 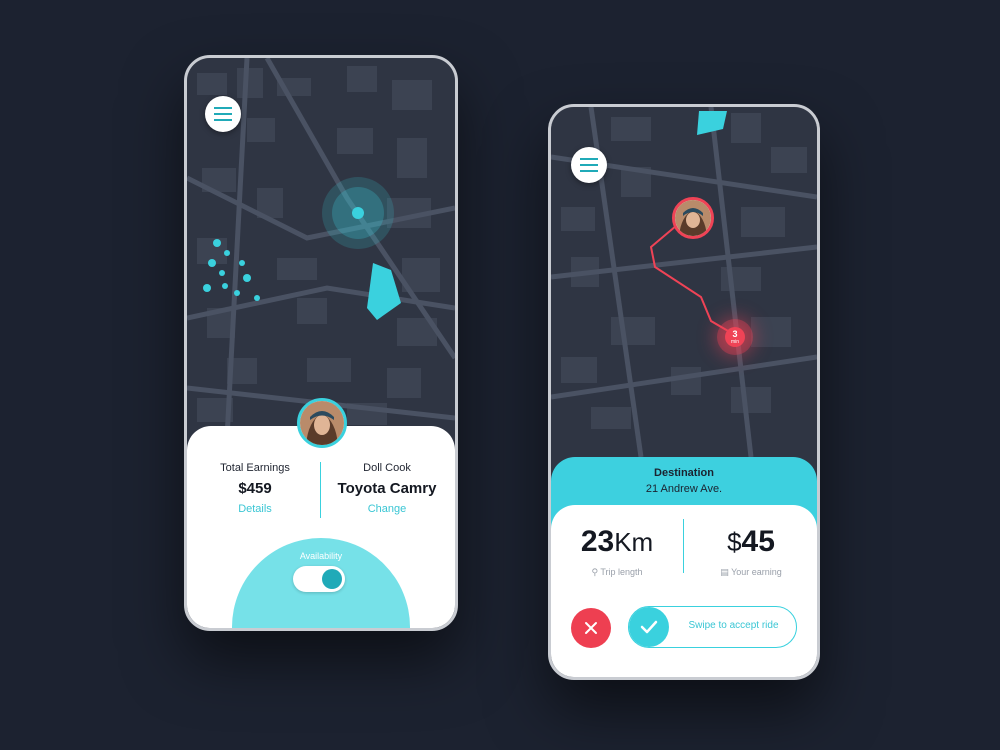 I want to click on swipe-accept-slider: Swipe to accept ride, so click(x=712, y=627).